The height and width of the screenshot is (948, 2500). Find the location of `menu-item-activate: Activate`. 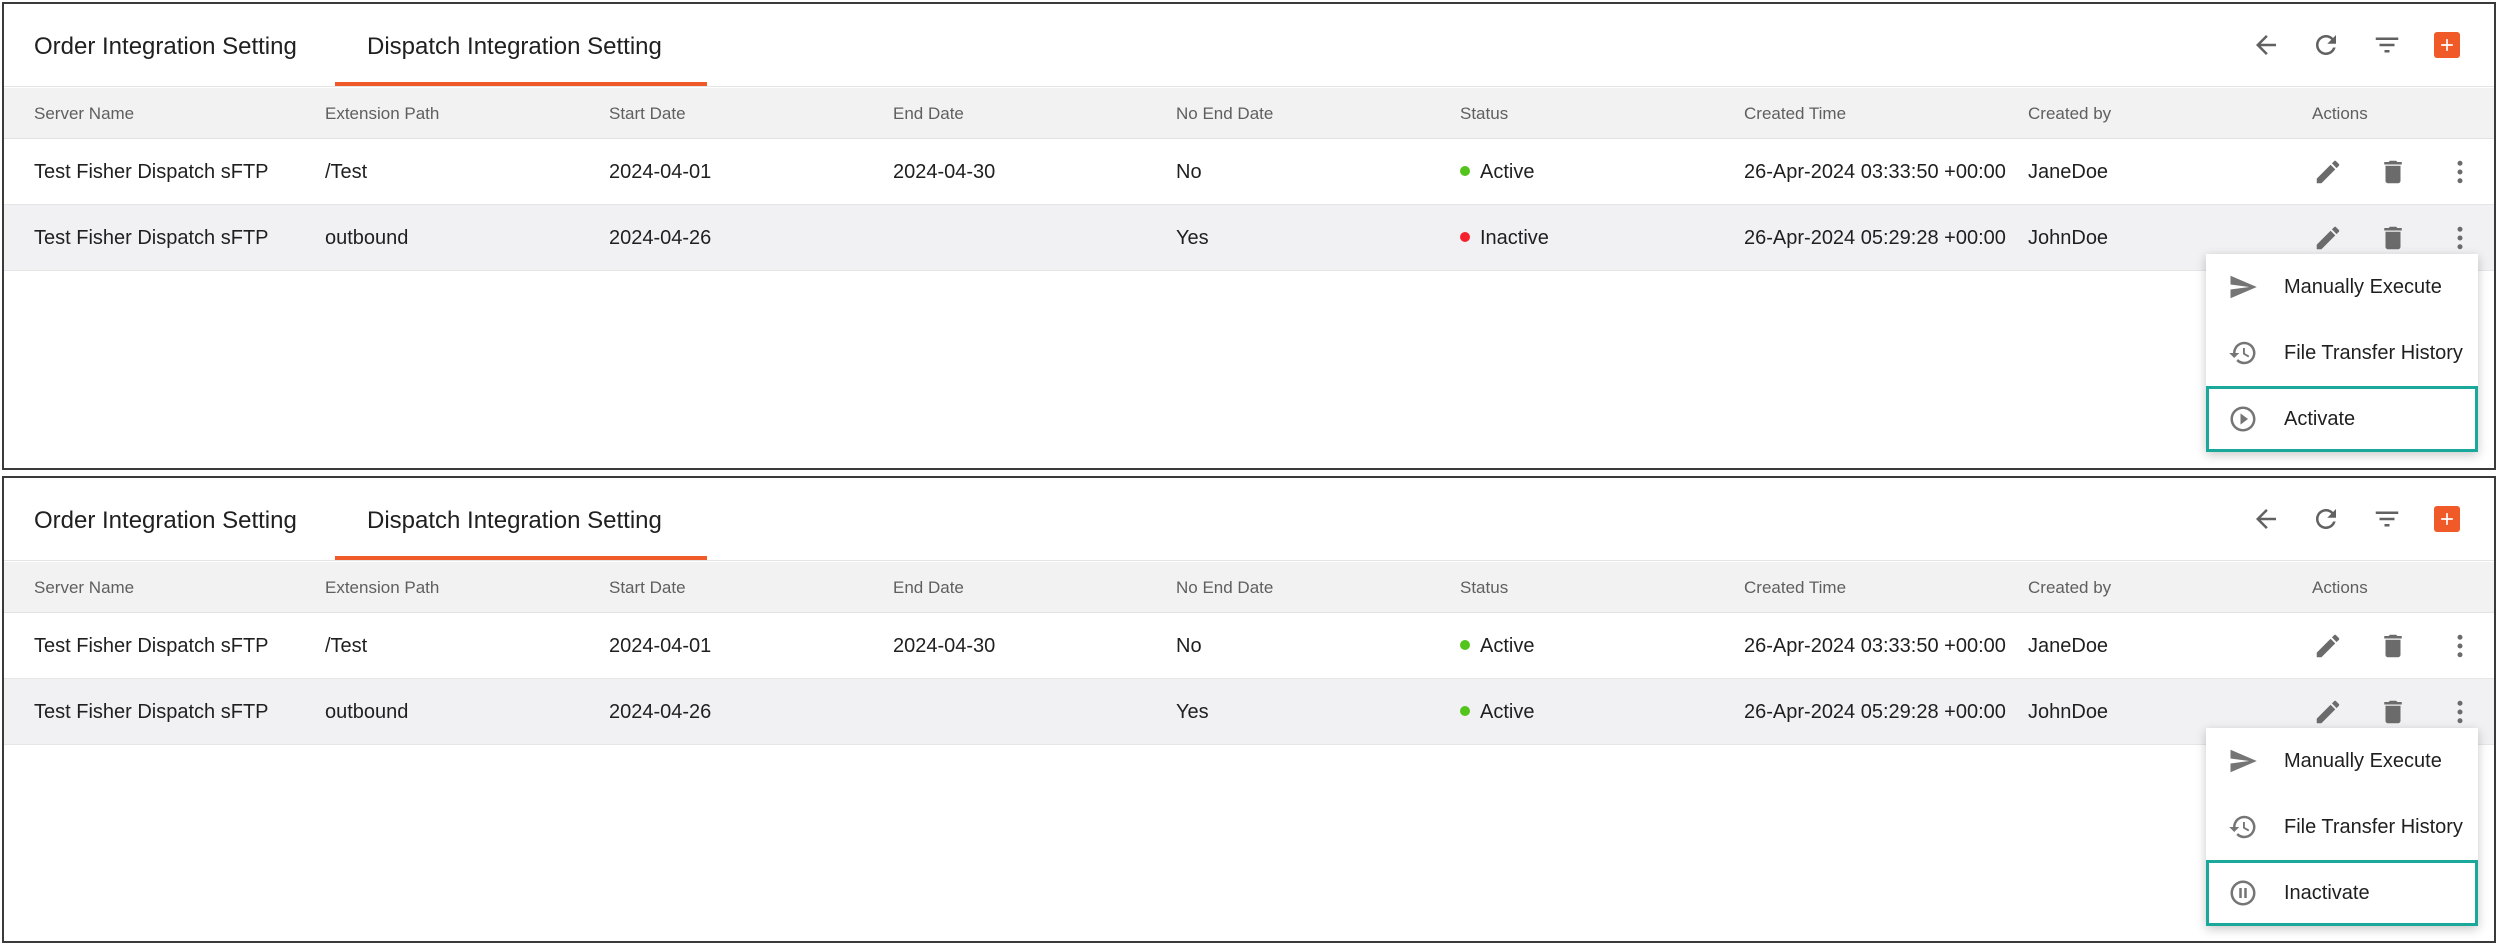

menu-item-activate: Activate is located at coordinates (2342, 419).